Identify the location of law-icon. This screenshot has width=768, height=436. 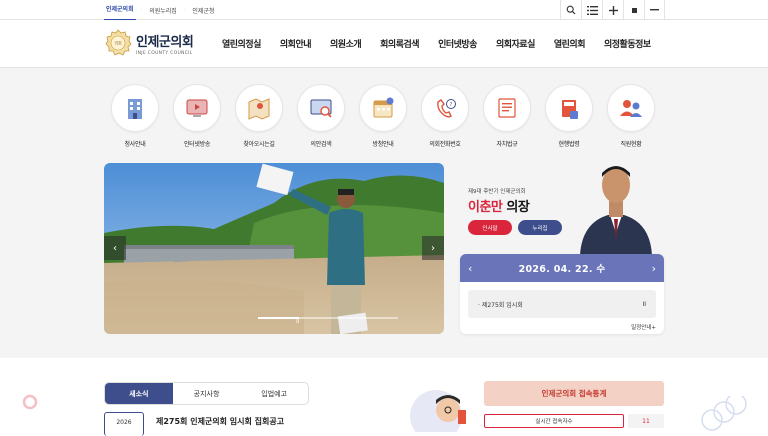
(507, 108).